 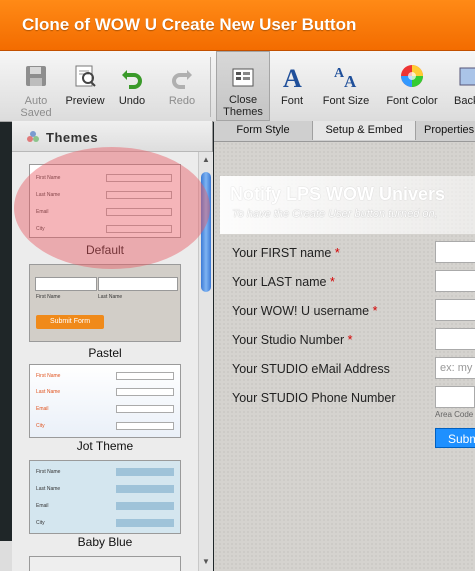 What do you see at coordinates (206, 232) in the screenshot?
I see `scroll-thumb` at bounding box center [206, 232].